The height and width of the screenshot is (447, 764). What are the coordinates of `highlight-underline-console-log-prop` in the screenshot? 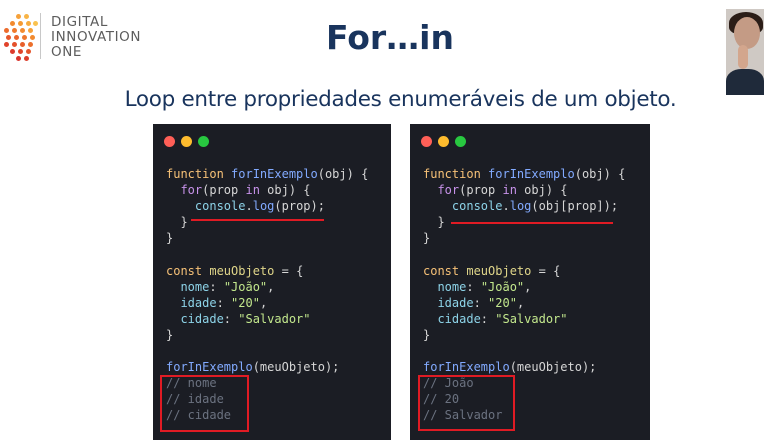 It's located at (257, 220).